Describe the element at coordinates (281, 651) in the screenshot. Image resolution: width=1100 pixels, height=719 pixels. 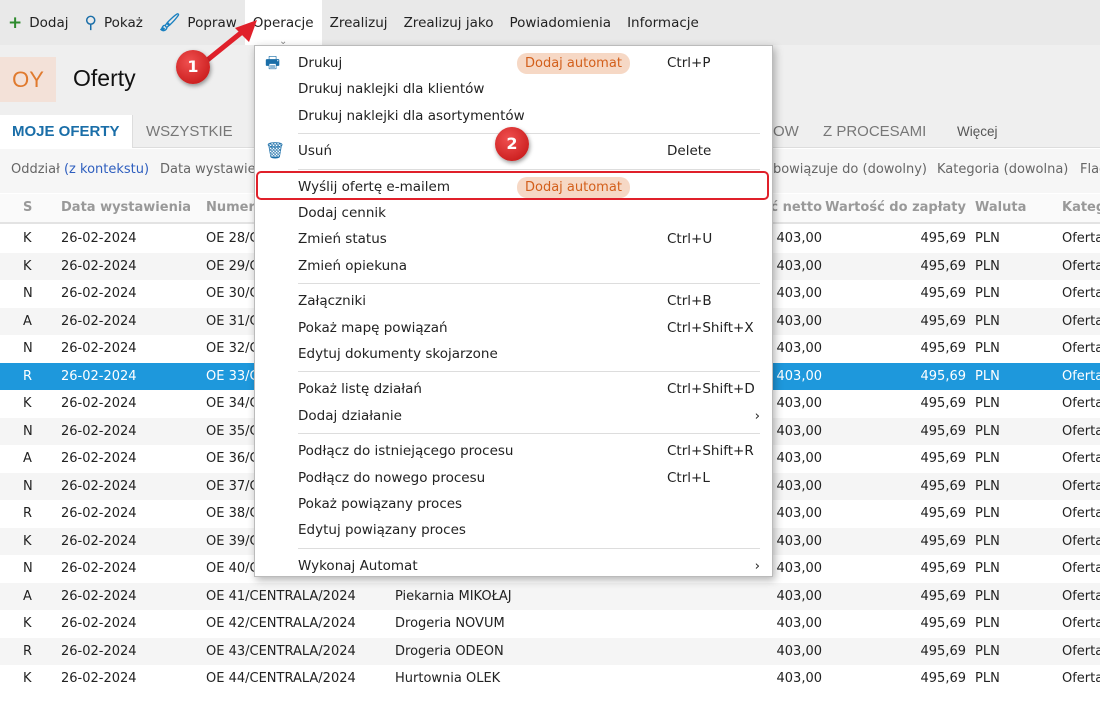
I see `cell-number: OE 43/CENTRALA/2024` at that location.